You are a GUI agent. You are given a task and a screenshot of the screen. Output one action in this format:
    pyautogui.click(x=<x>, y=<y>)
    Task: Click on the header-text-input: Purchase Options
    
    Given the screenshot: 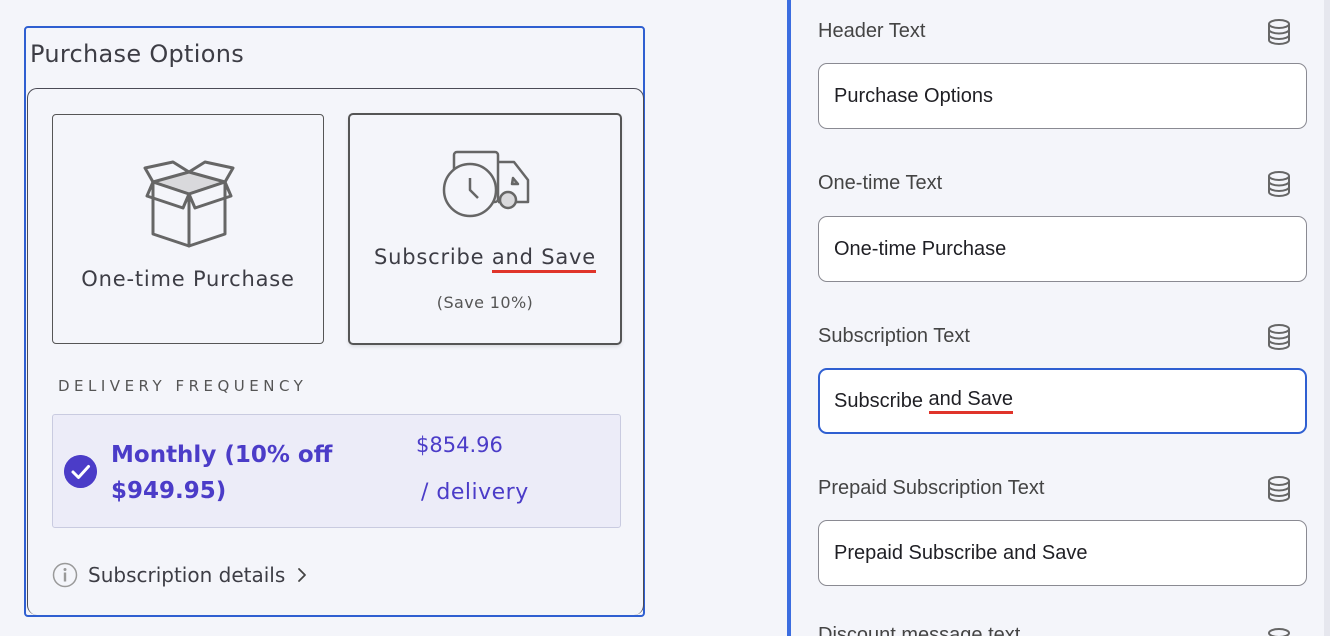 What is the action you would take?
    pyautogui.click(x=1062, y=96)
    